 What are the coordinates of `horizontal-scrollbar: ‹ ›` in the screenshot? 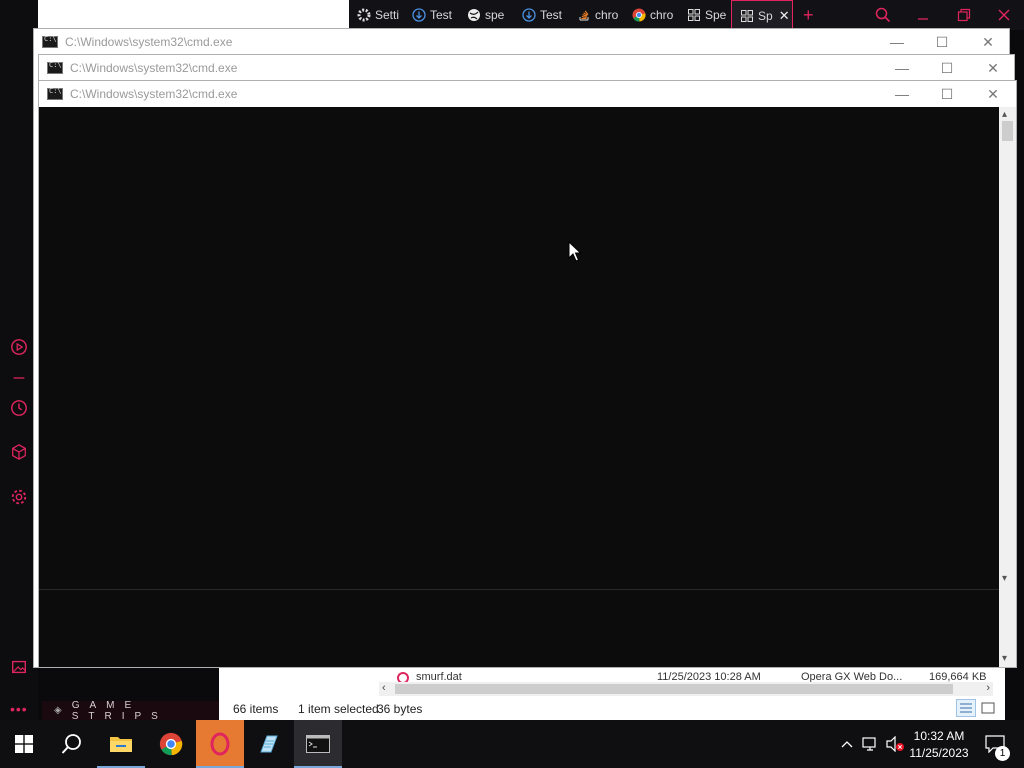 It's located at (686, 689).